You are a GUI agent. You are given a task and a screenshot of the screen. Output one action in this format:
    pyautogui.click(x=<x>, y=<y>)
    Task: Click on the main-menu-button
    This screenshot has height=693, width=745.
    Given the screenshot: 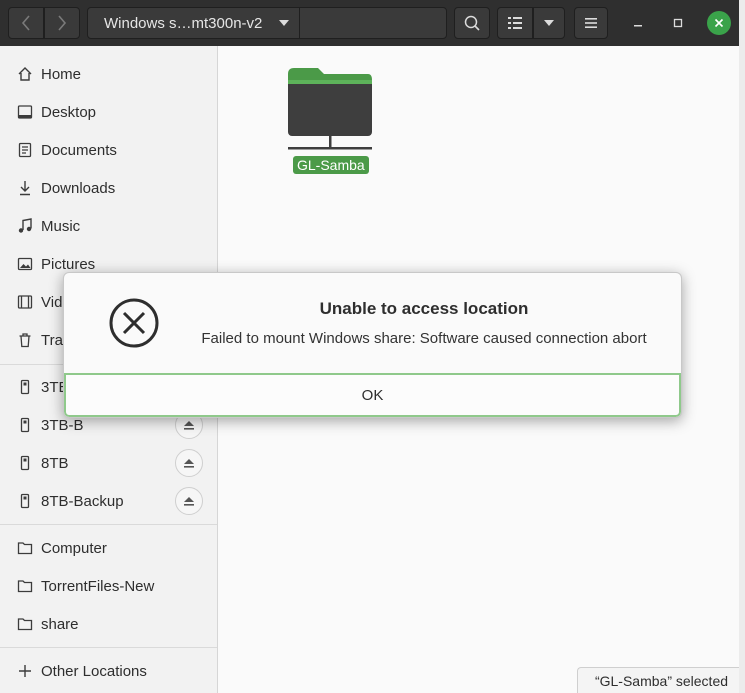 What is the action you would take?
    pyautogui.click(x=591, y=23)
    